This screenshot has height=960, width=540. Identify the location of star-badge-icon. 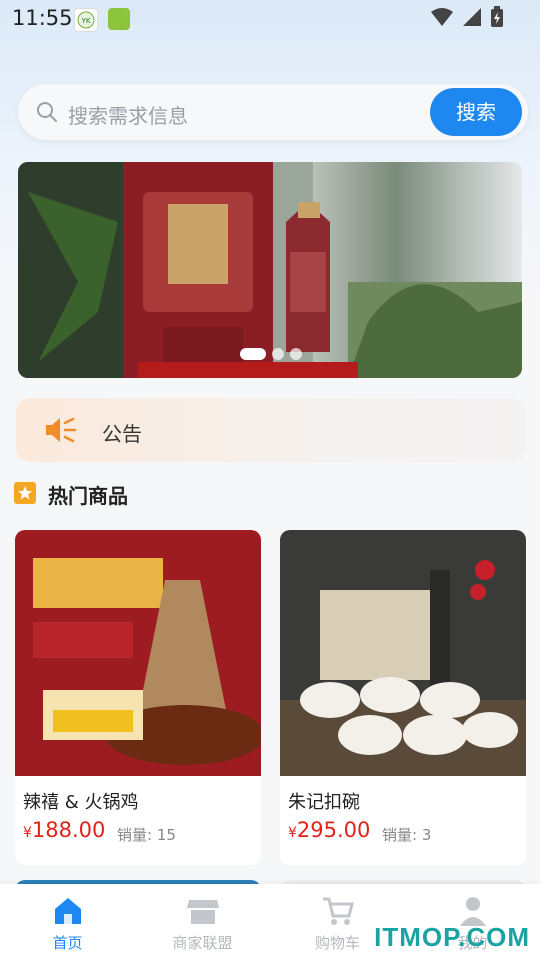
(25, 493).